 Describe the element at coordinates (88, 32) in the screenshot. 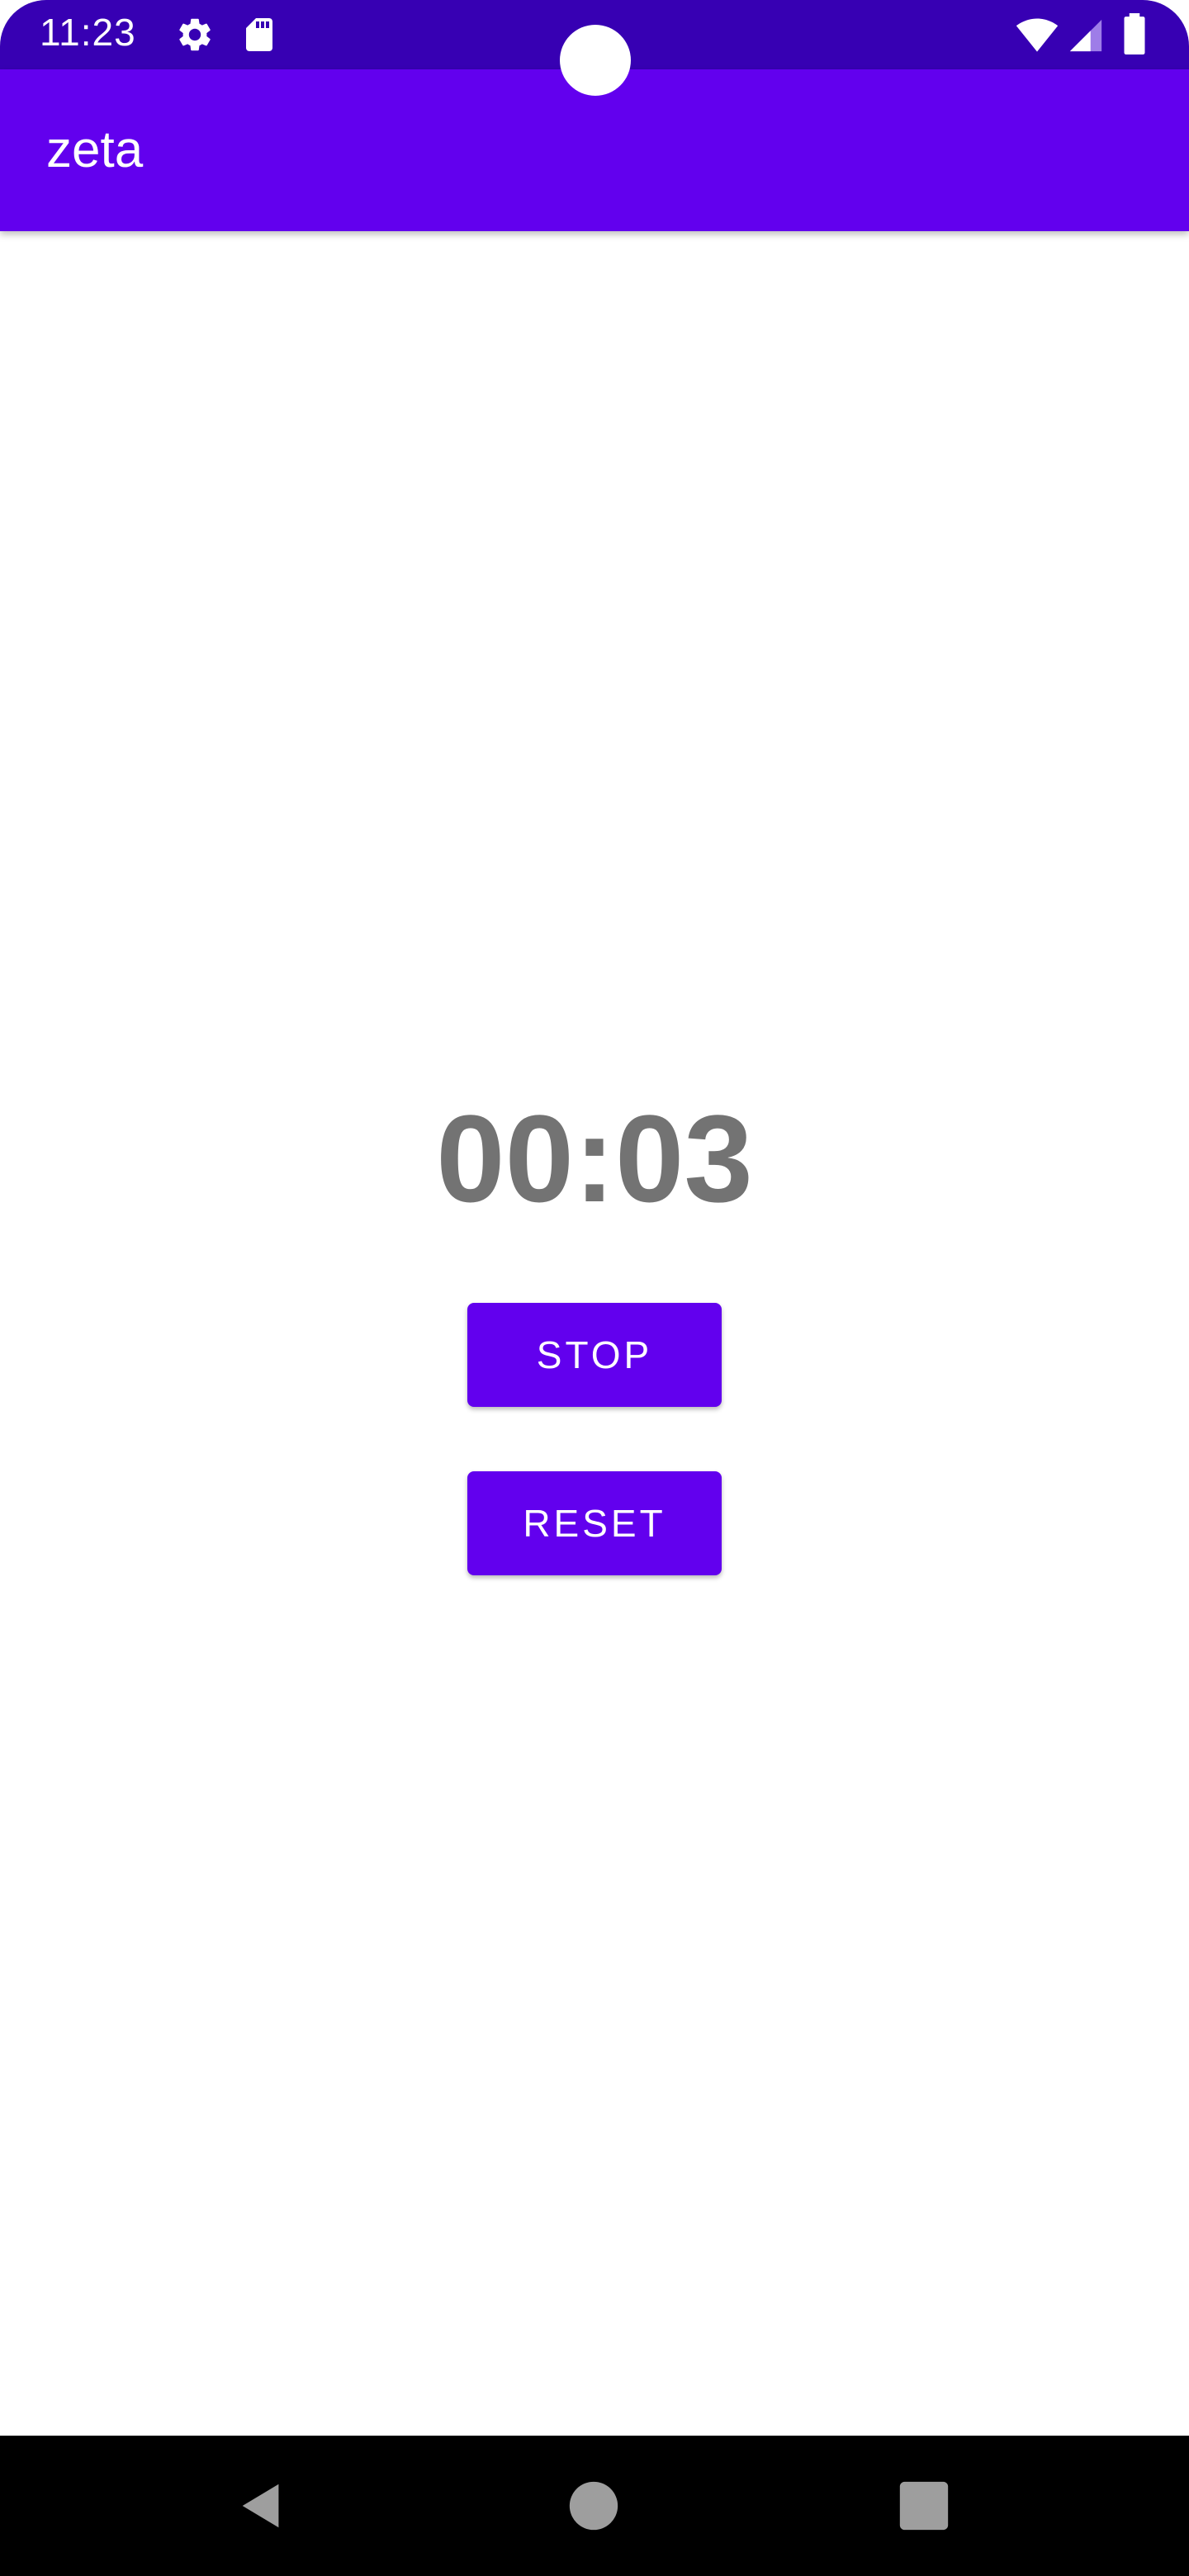

I see `status-time: 11:23` at that location.